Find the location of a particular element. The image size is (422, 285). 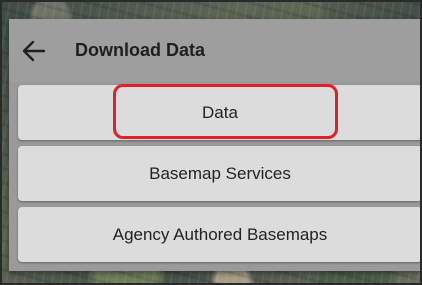

arrow-left-icon is located at coordinates (34, 51).